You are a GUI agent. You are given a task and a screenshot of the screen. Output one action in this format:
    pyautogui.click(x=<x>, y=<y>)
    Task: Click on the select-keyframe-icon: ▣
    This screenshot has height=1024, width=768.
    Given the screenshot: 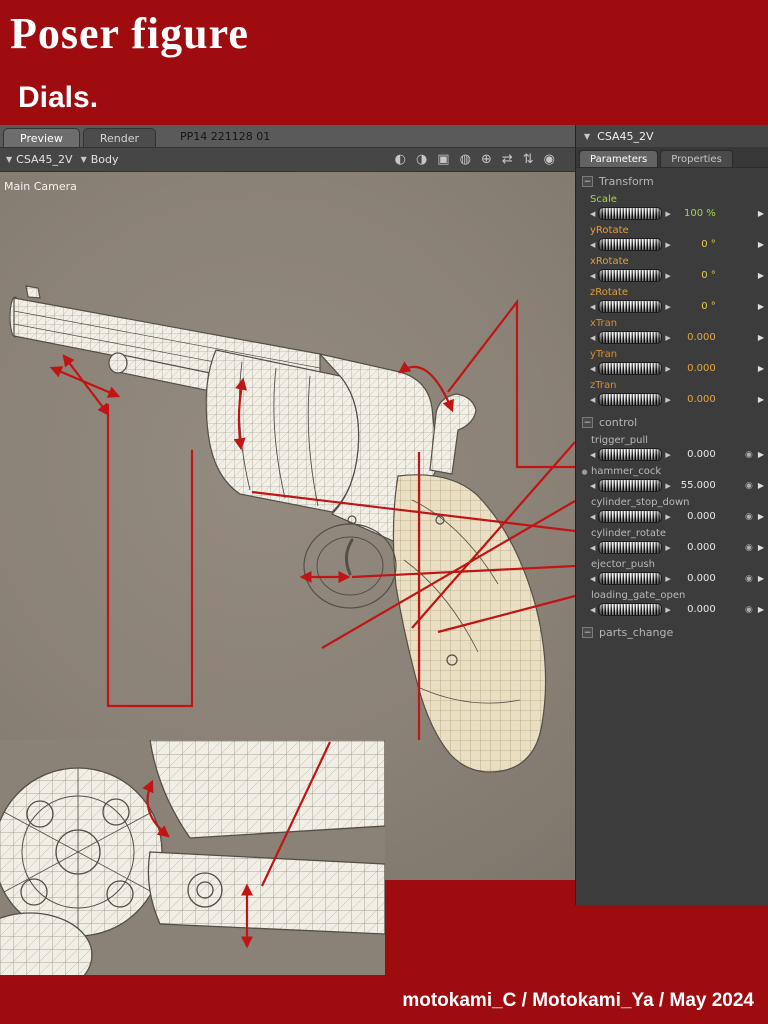 What is the action you would take?
    pyautogui.click(x=443, y=159)
    